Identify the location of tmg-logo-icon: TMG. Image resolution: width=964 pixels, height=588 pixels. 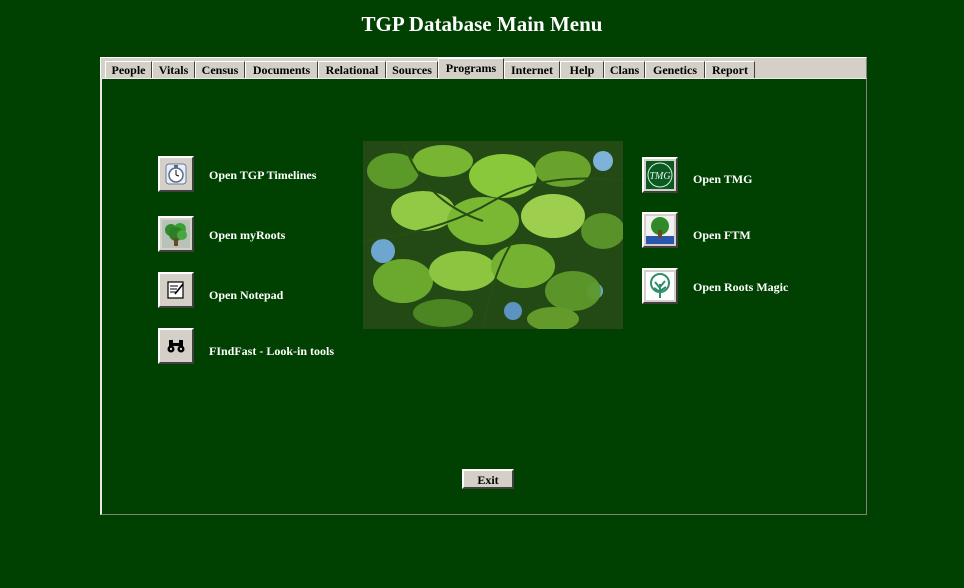
(660, 175).